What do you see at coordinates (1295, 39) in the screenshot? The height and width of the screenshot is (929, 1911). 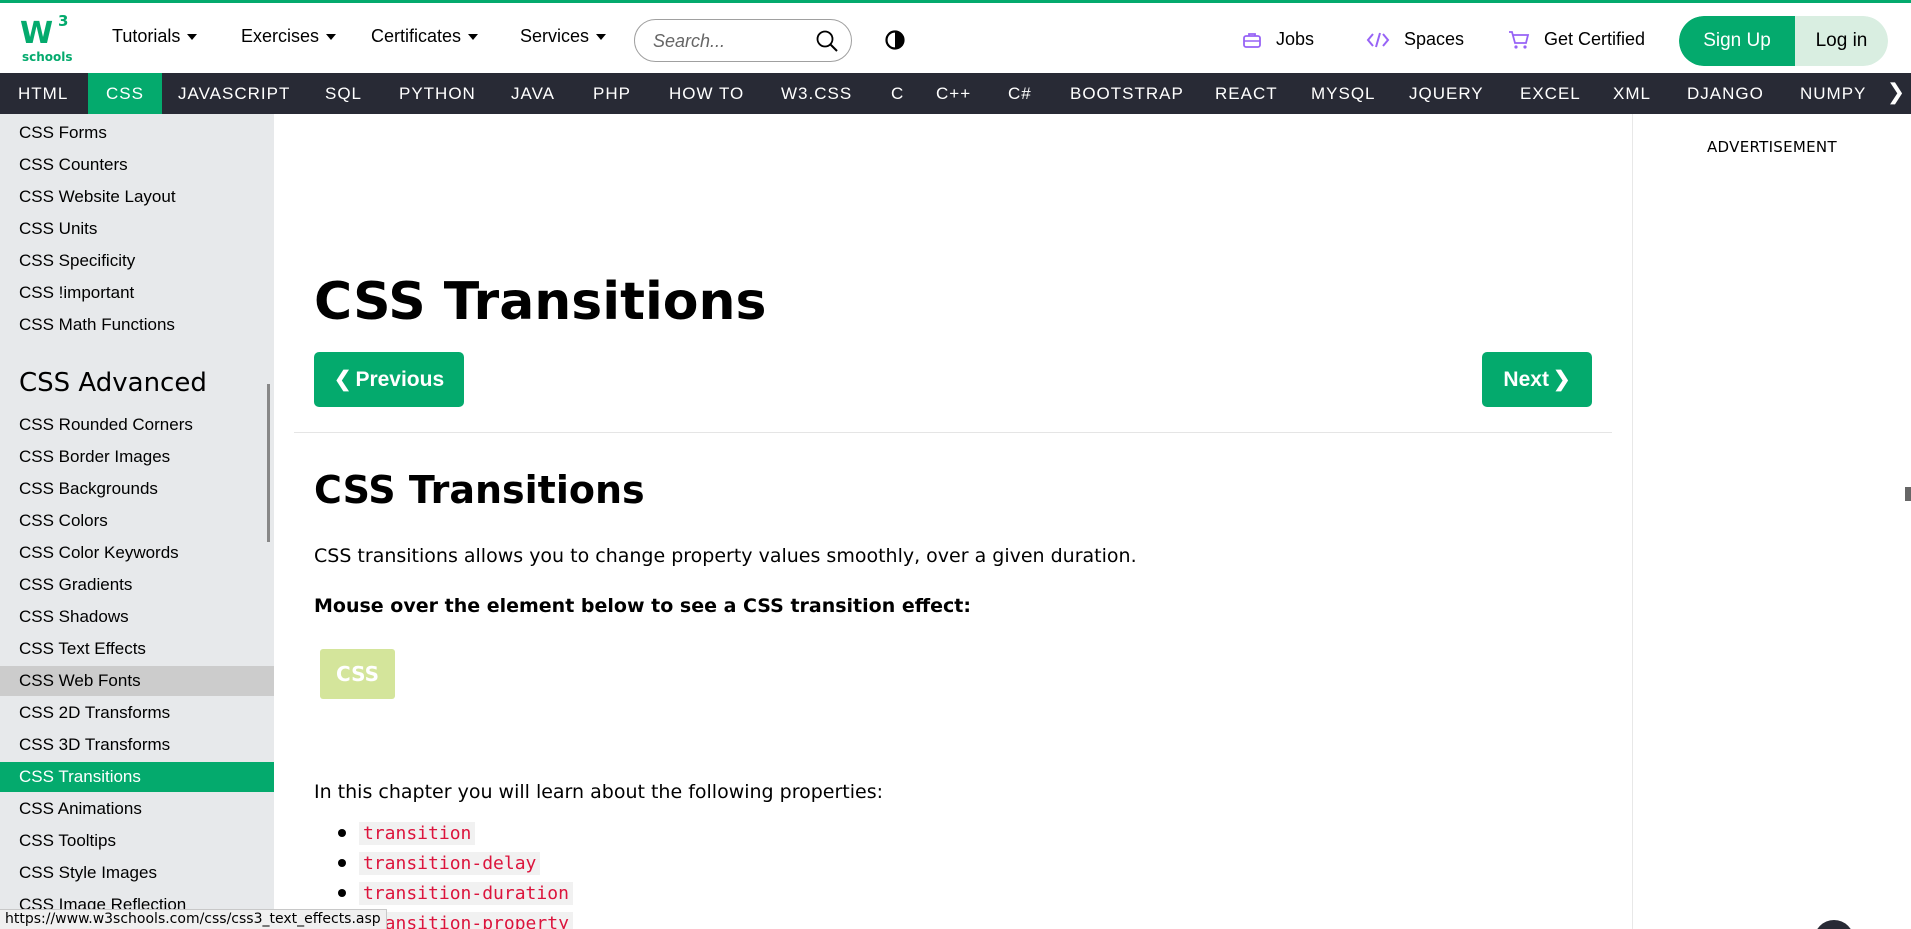 I see `jobs-label: Jobs` at bounding box center [1295, 39].